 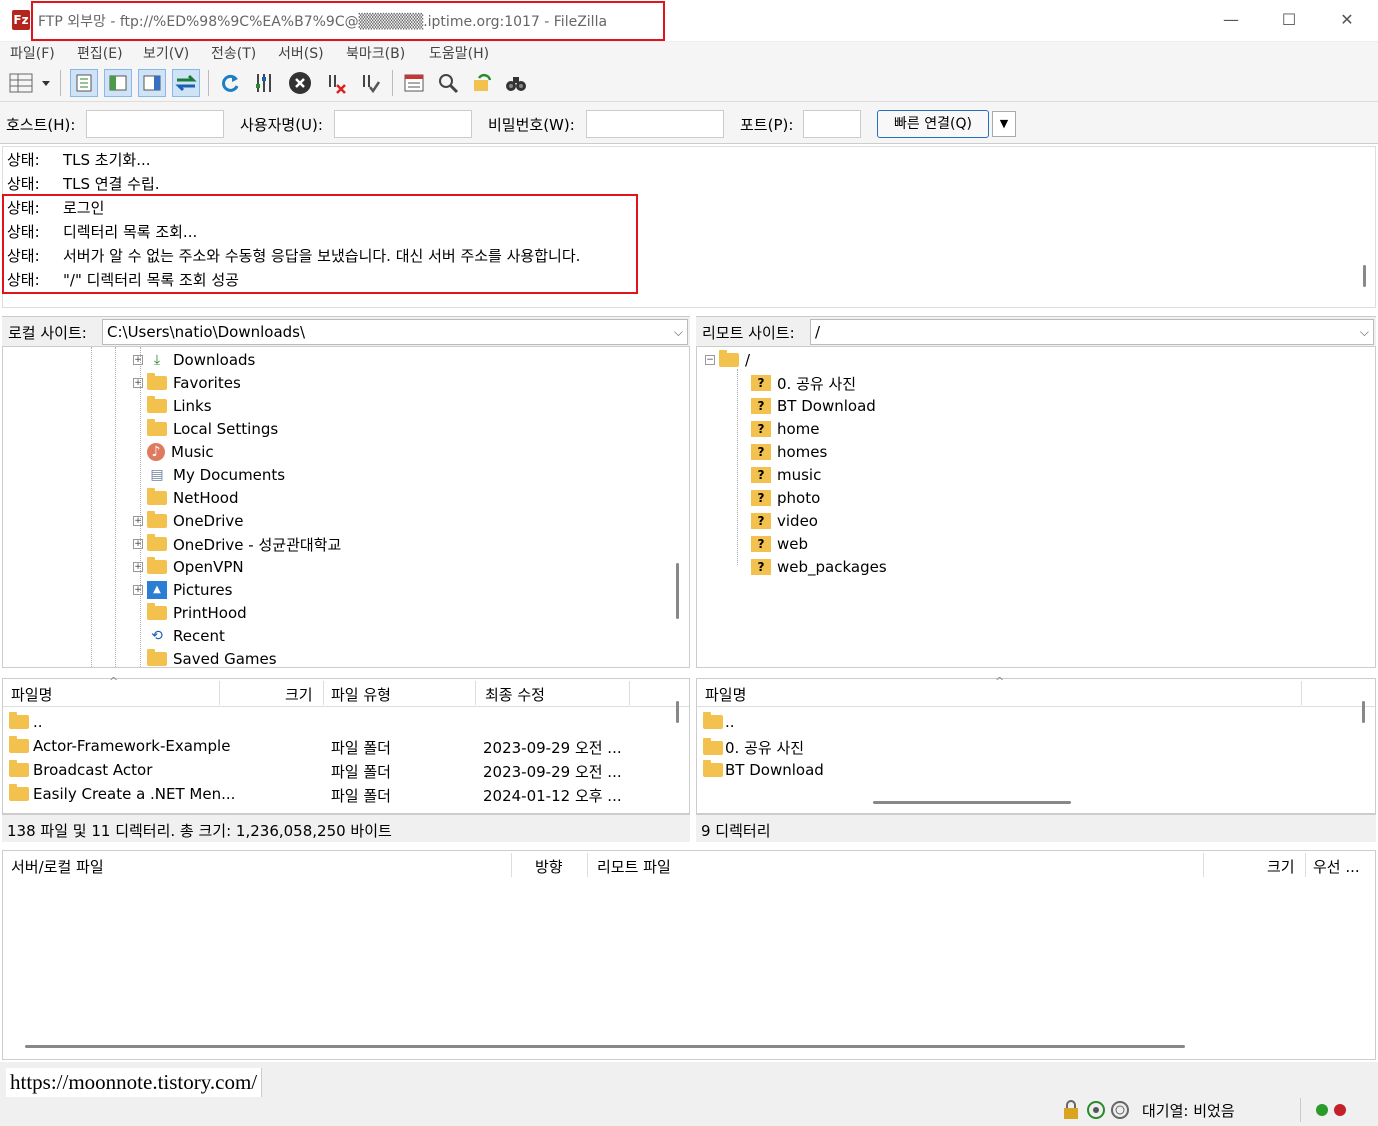 I want to click on watermark-url: https://moonnote.tistory.com/, so click(x=134, y=1082).